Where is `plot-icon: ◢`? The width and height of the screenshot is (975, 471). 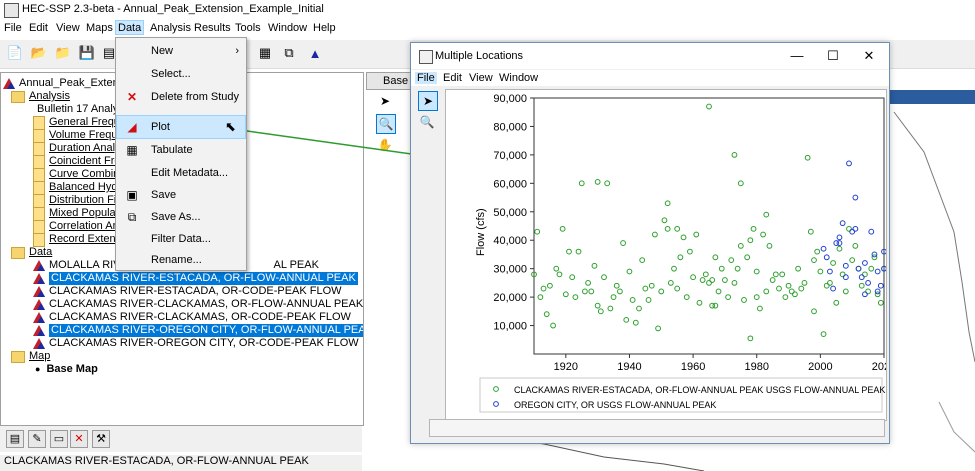
plot-icon: ◢ is located at coordinates (132, 127).